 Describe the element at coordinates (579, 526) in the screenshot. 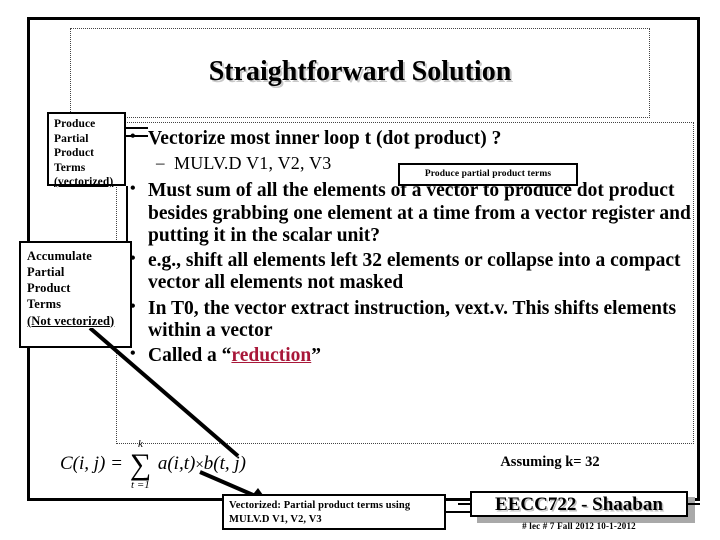

I see `footer-lecture-info: # lec # 7 Fall 2012 10-1-2012` at that location.